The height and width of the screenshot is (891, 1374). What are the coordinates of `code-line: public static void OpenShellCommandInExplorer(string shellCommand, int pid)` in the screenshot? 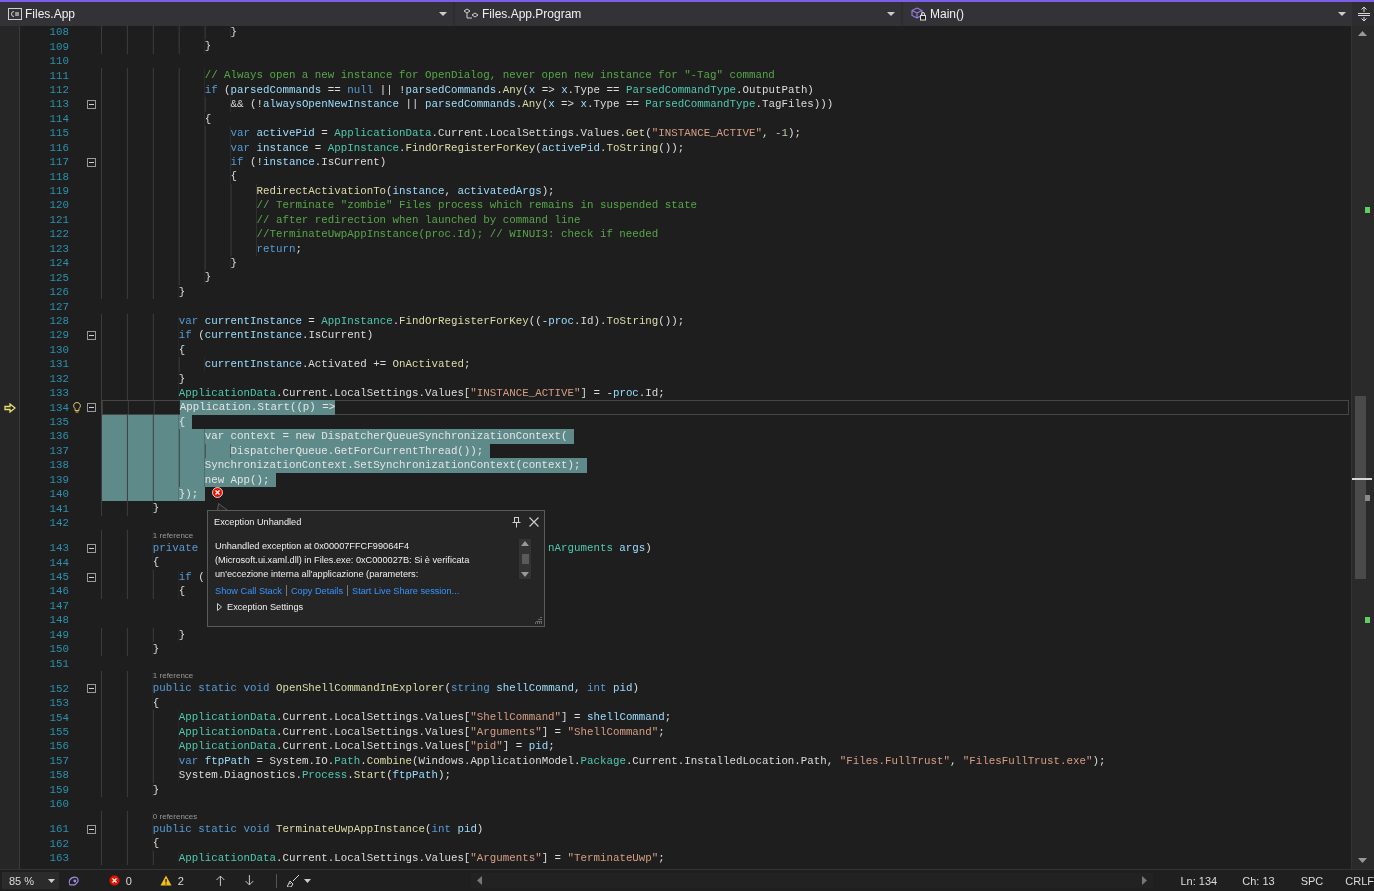 It's located at (395, 688).